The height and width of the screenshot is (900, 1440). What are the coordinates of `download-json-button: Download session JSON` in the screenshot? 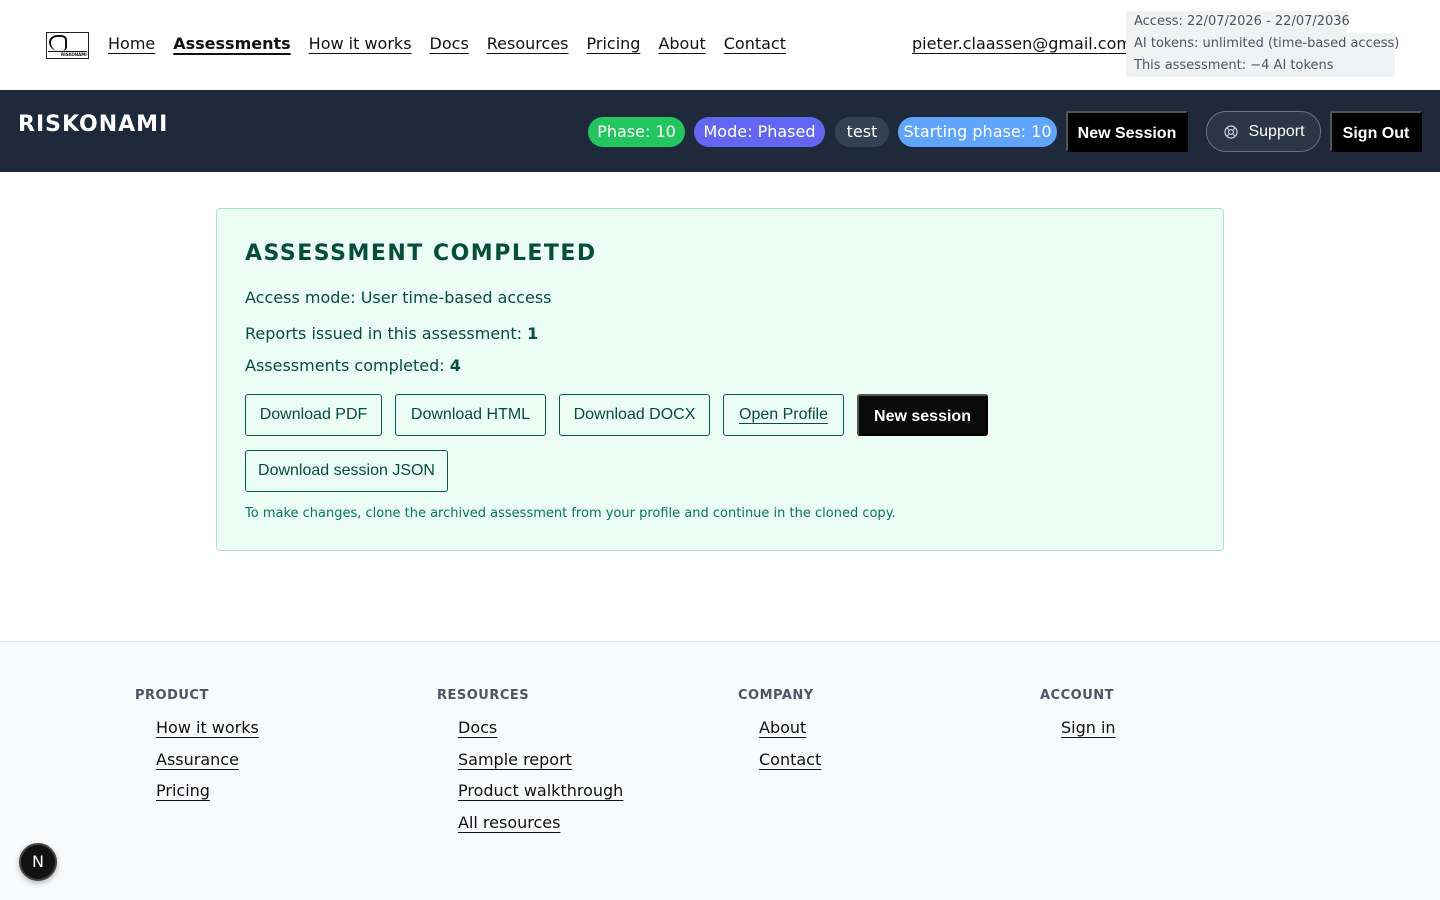 It's located at (346, 471).